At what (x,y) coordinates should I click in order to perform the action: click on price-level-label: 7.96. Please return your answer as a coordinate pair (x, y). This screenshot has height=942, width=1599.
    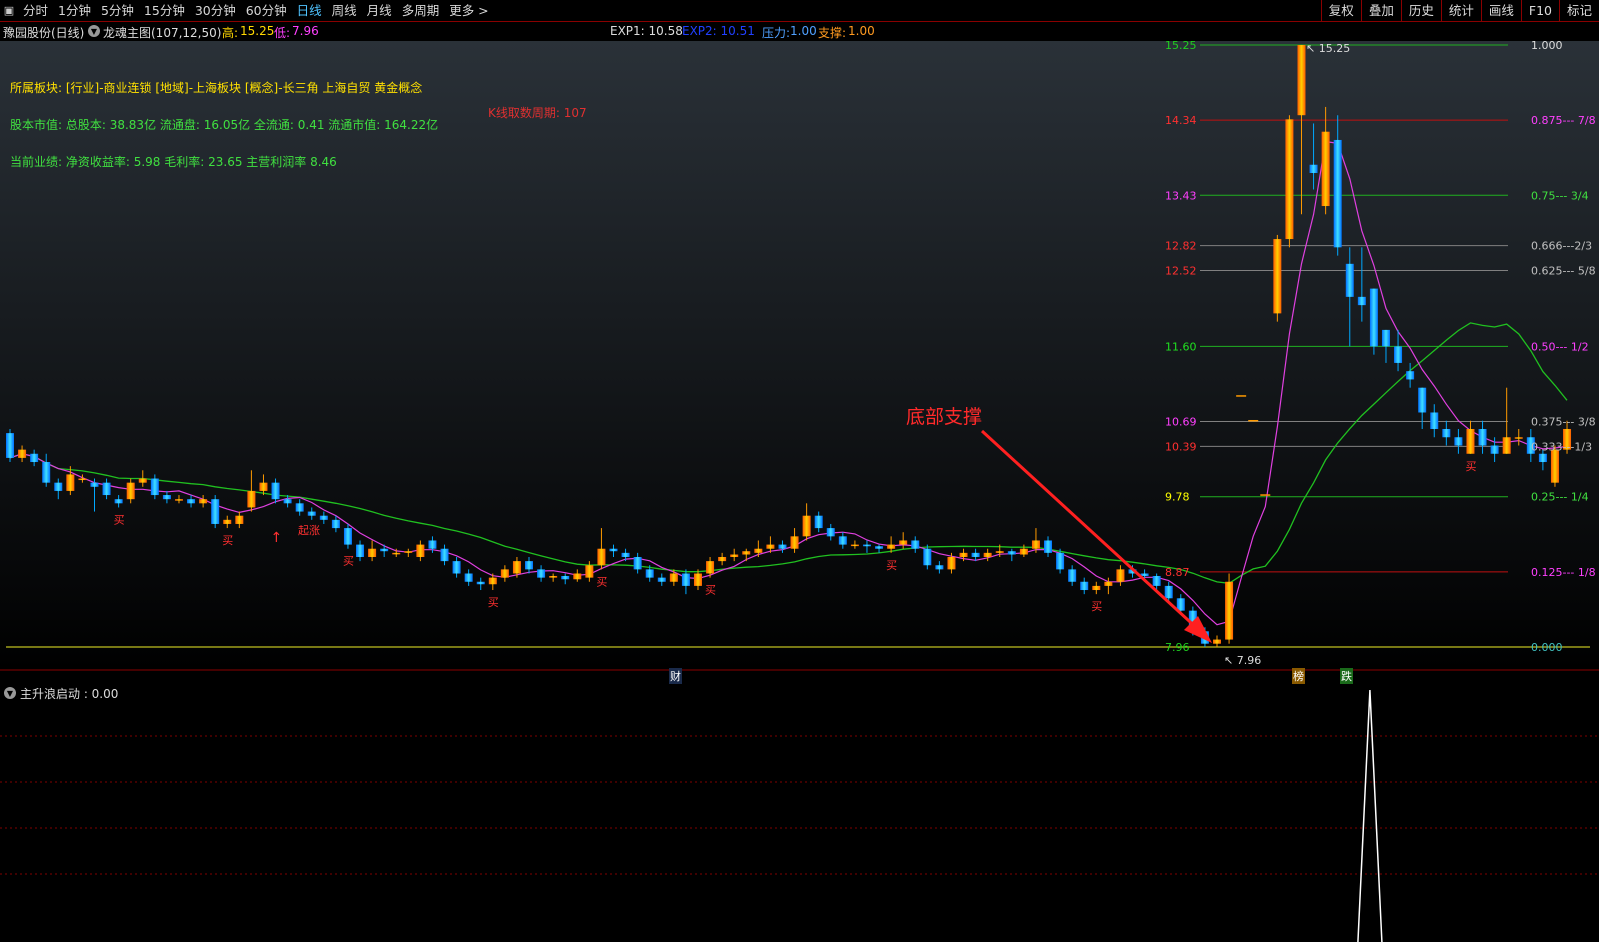
    Looking at the image, I should click on (1177, 647).